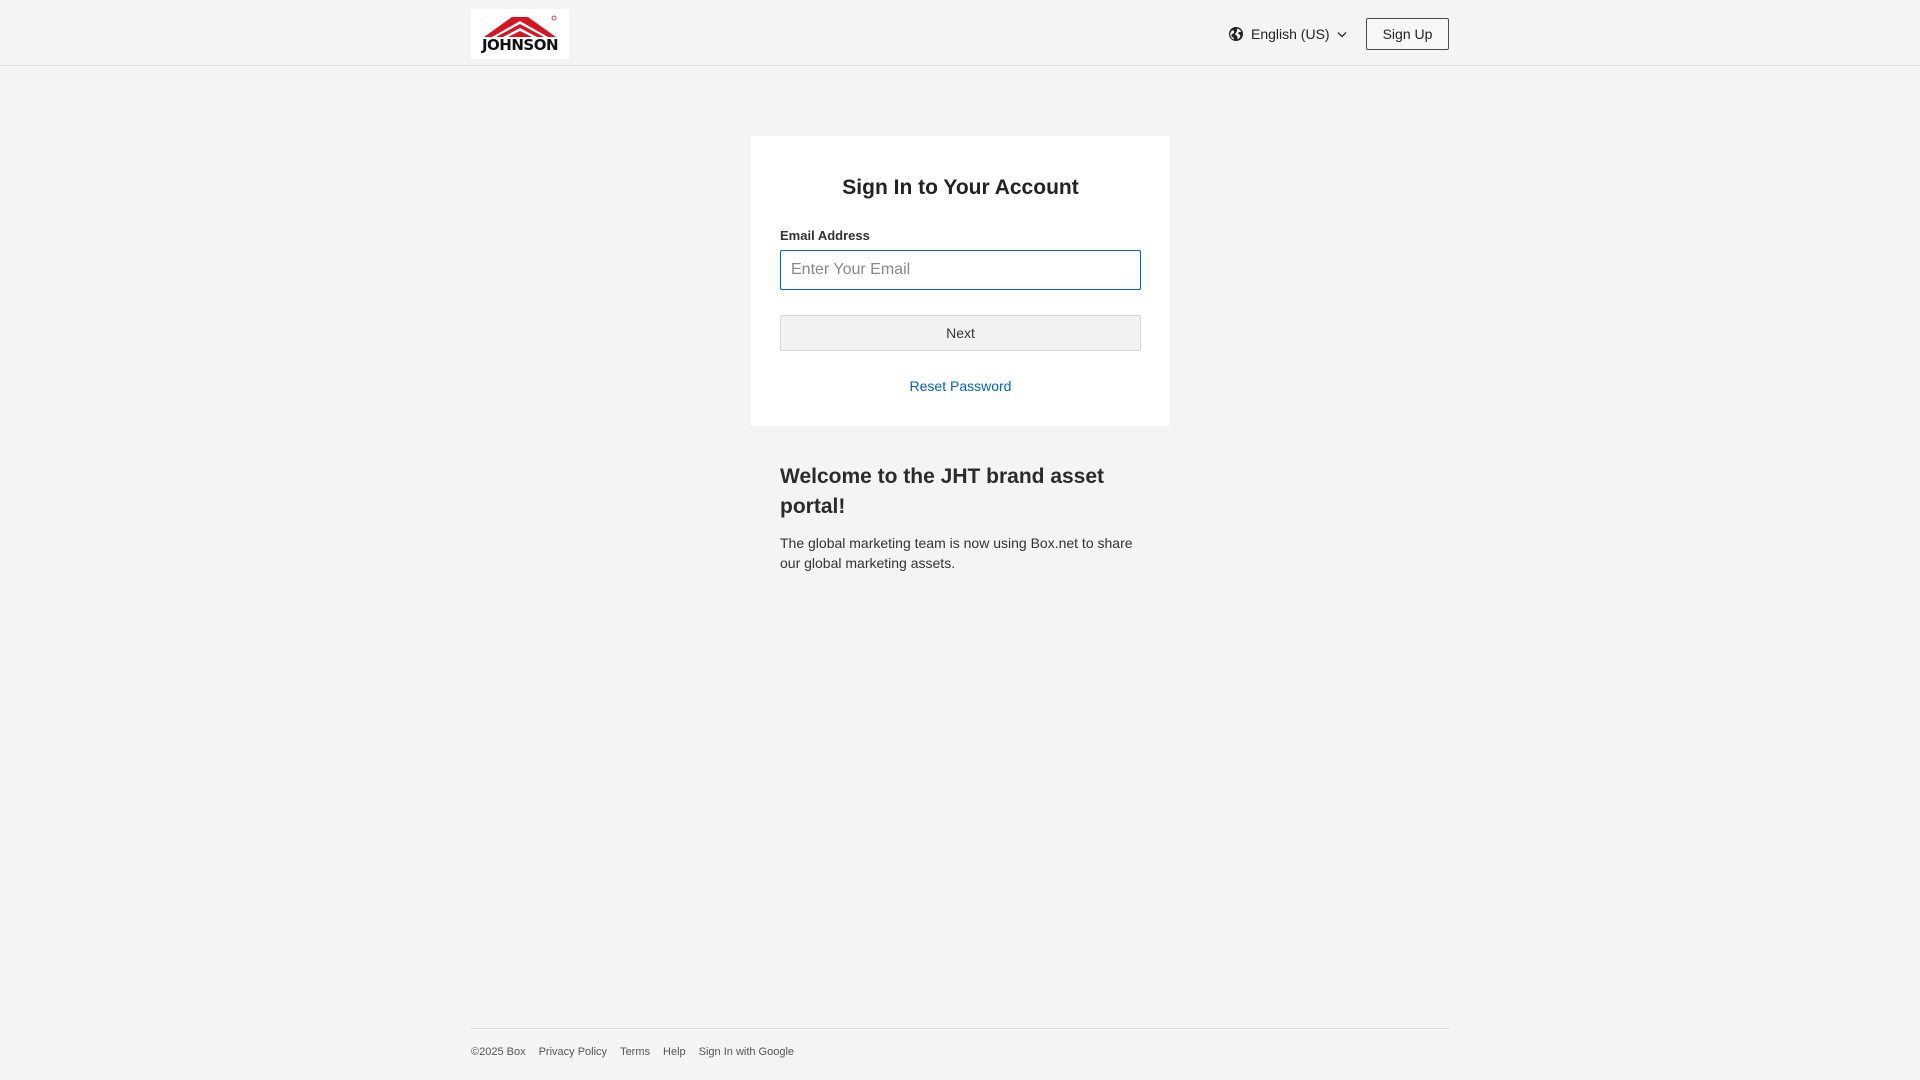 The width and height of the screenshot is (1920, 1080). I want to click on johnson-logo: JOHNSON, so click(520, 34).